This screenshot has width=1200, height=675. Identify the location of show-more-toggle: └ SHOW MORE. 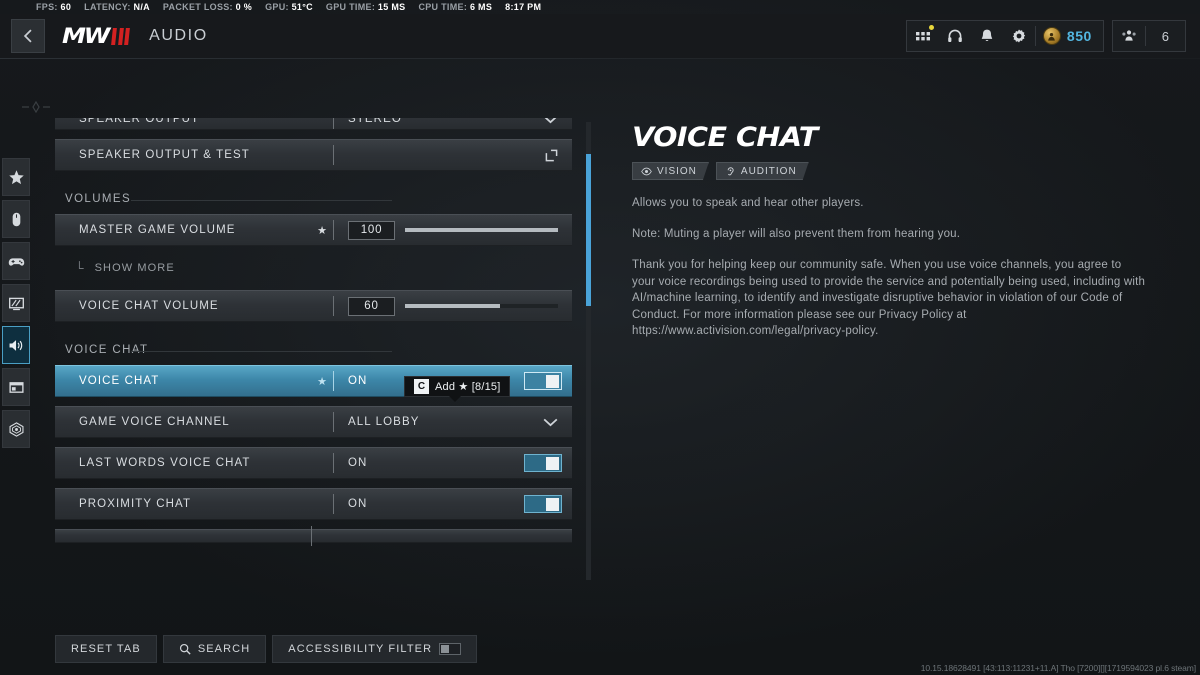
(313, 268).